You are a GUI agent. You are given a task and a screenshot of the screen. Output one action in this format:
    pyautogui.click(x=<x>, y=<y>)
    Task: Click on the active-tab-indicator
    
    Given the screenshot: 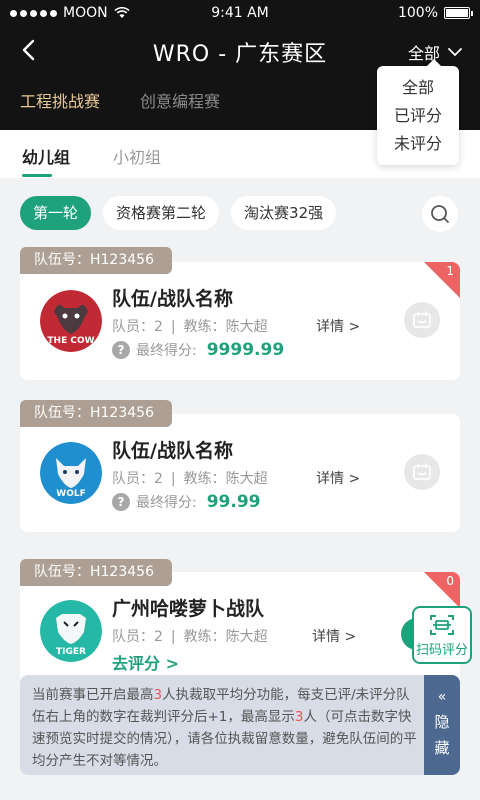 What is the action you would take?
    pyautogui.click(x=37, y=175)
    